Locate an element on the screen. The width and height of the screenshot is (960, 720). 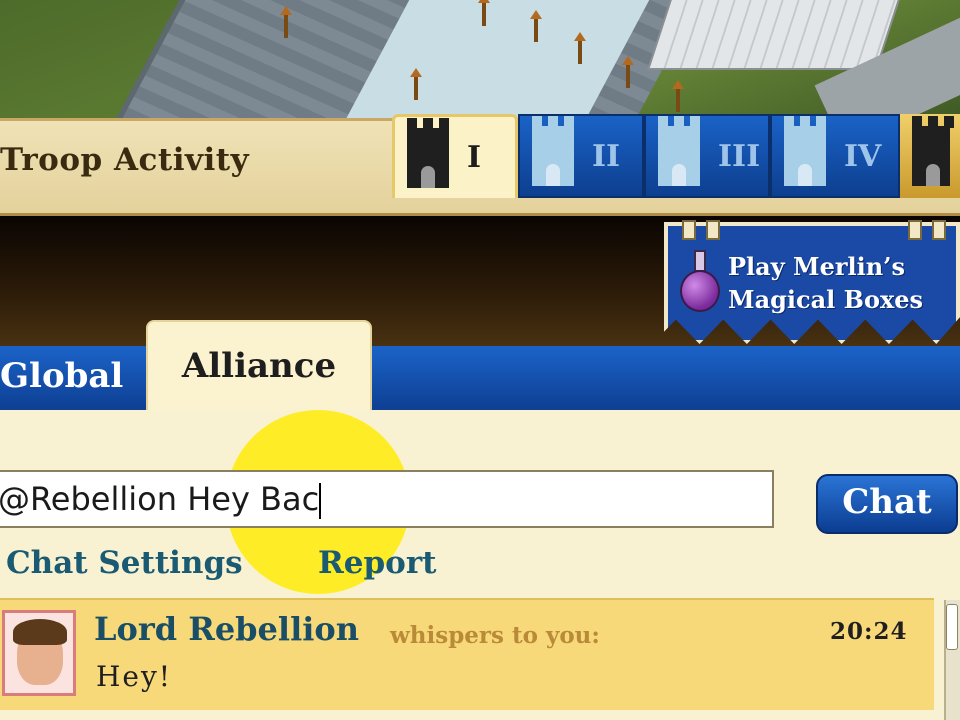
promo-line-1: Play Merlin’s is located at coordinates (817, 266).